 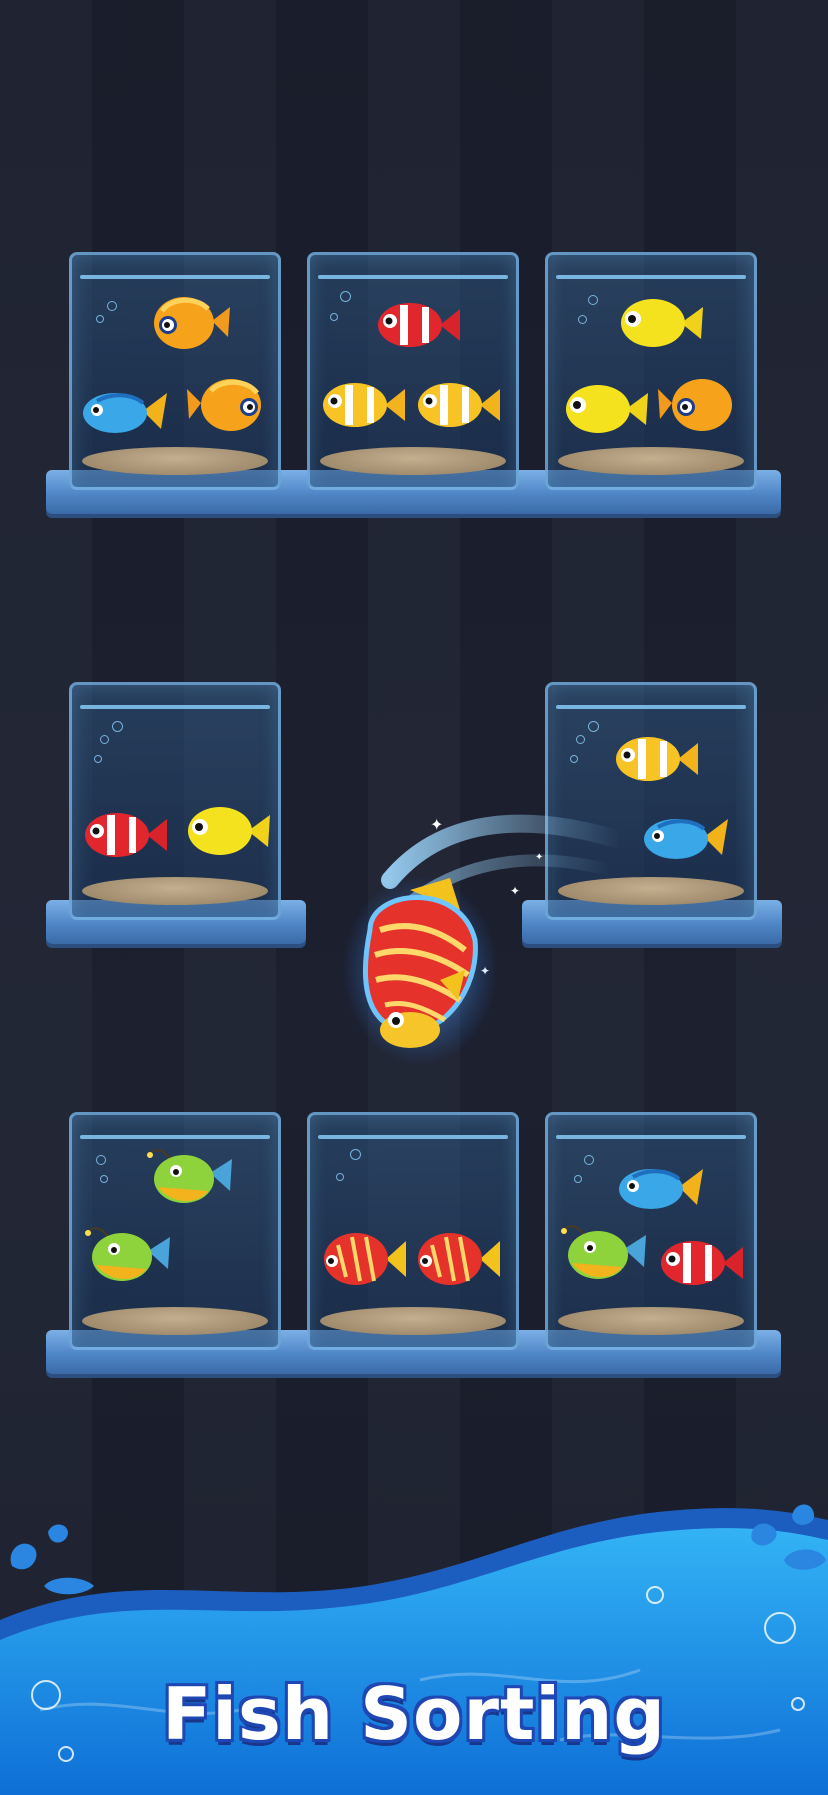 What do you see at coordinates (414, 1714) in the screenshot?
I see `game-title: Fish Sorting` at bounding box center [414, 1714].